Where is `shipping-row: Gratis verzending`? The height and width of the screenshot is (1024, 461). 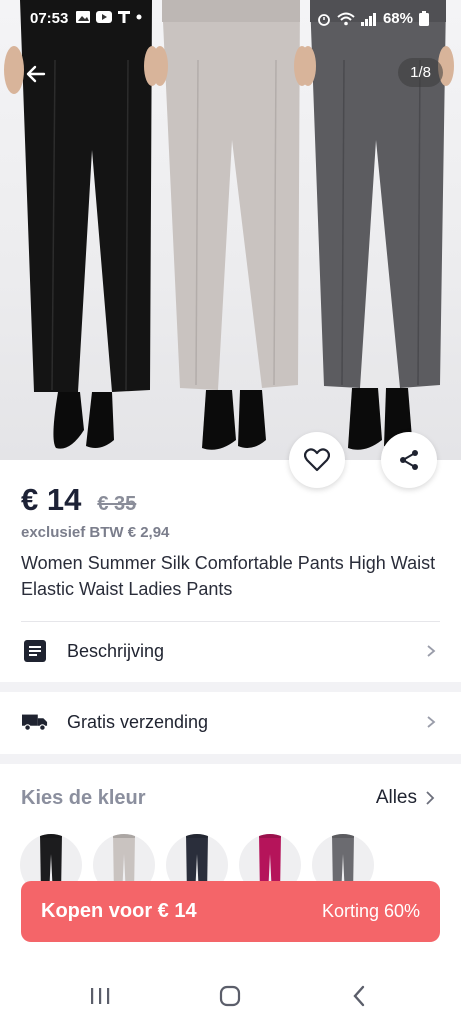
shipping-row: Gratis verzending is located at coordinates (230, 722).